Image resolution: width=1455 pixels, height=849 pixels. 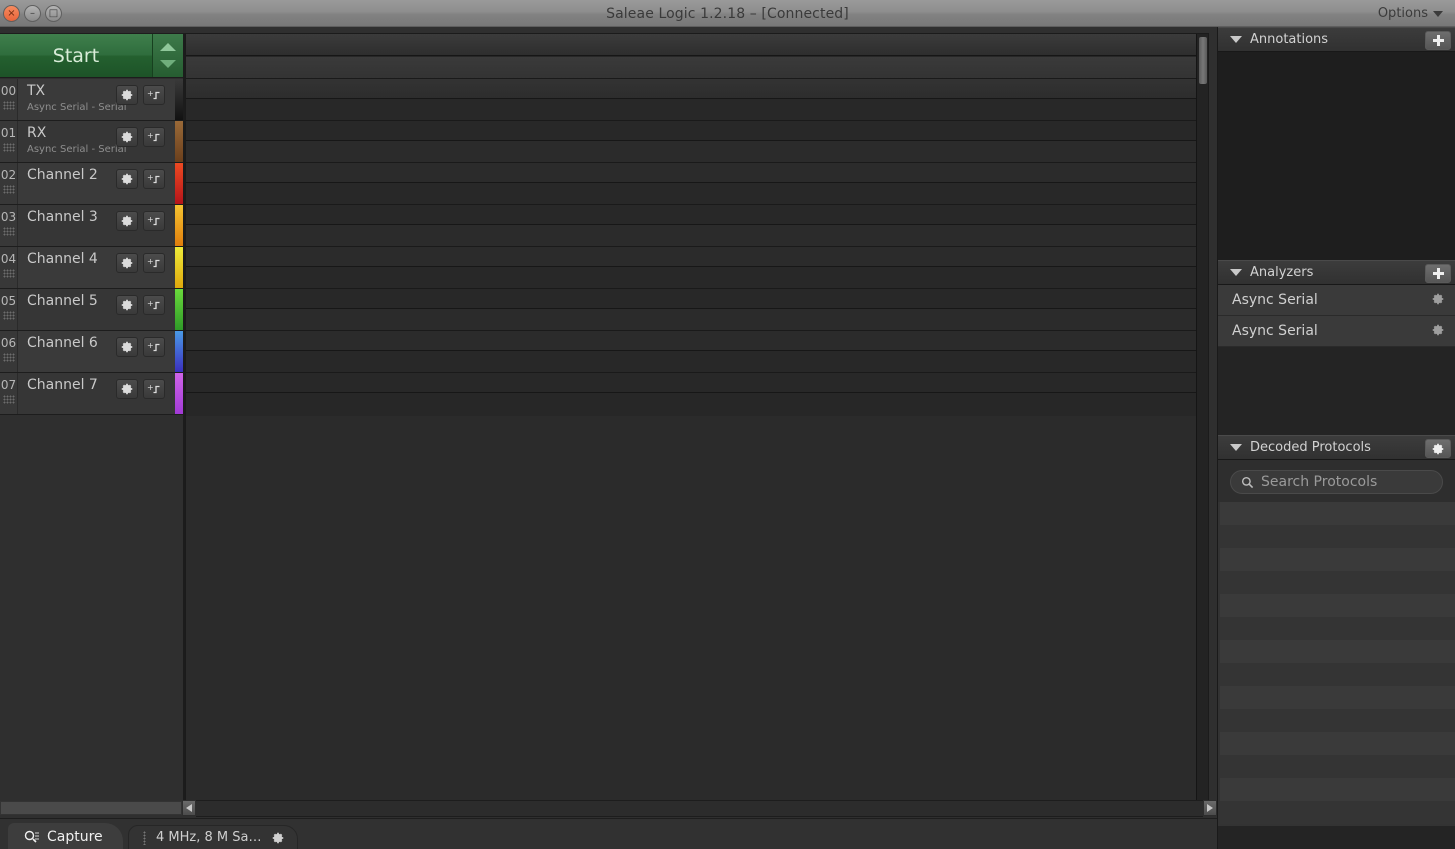 What do you see at coordinates (189, 808) in the screenshot?
I see `scroll-left-button` at bounding box center [189, 808].